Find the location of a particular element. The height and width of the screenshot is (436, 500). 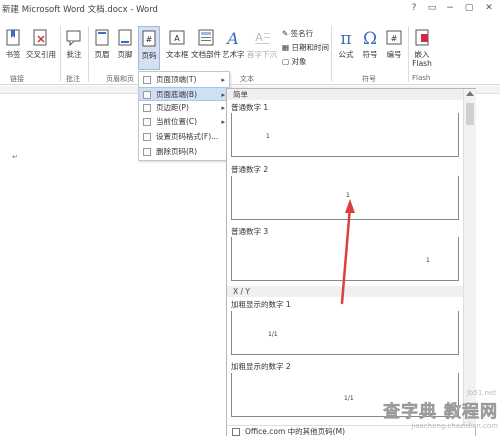

annotation-arrow is located at coordinates (347, 252).